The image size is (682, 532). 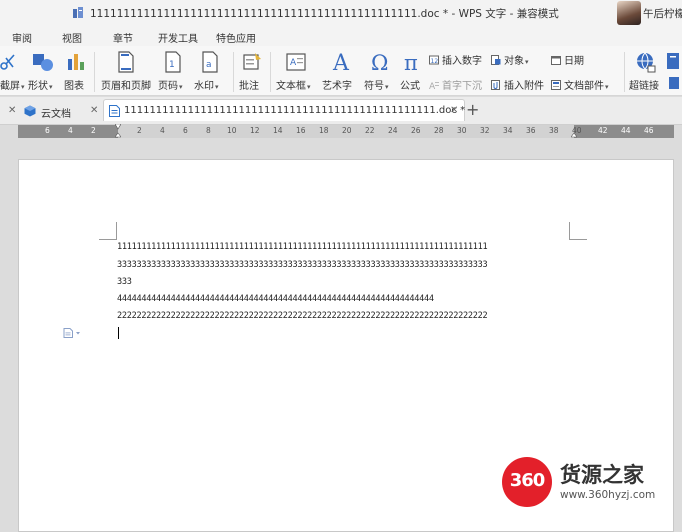 What do you see at coordinates (531, 130) in the screenshot?
I see `ruler-tick: 36` at bounding box center [531, 130].